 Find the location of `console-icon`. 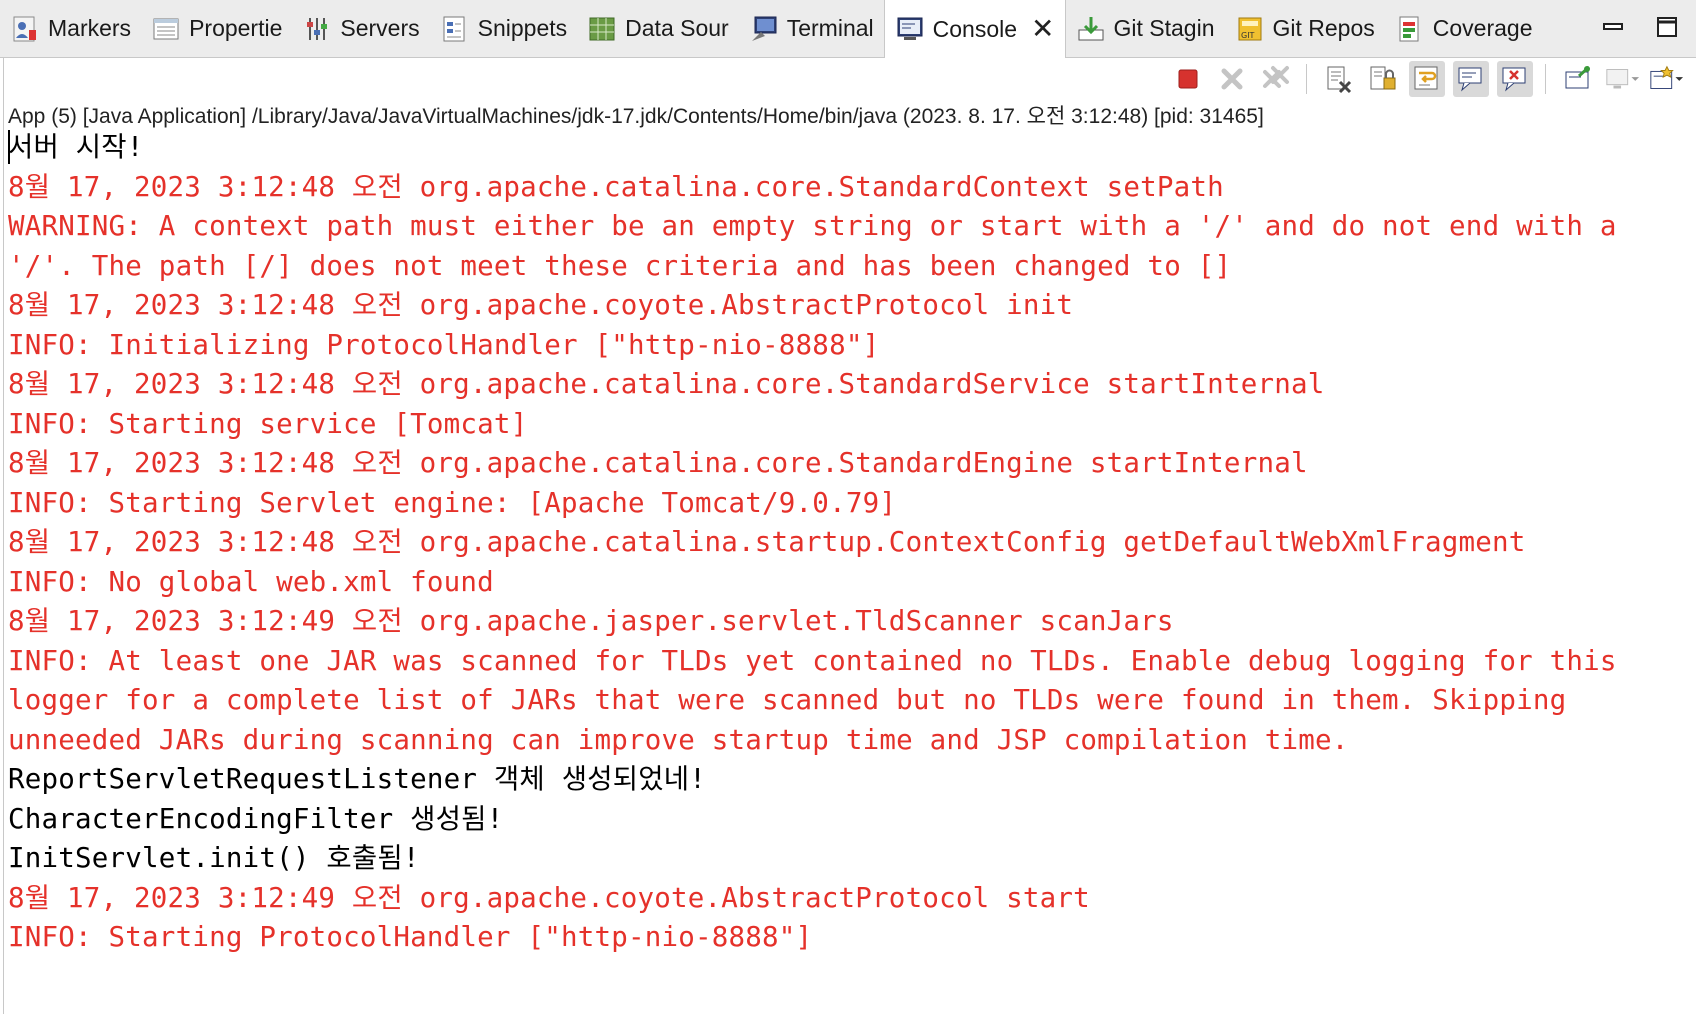

console-icon is located at coordinates (910, 29).